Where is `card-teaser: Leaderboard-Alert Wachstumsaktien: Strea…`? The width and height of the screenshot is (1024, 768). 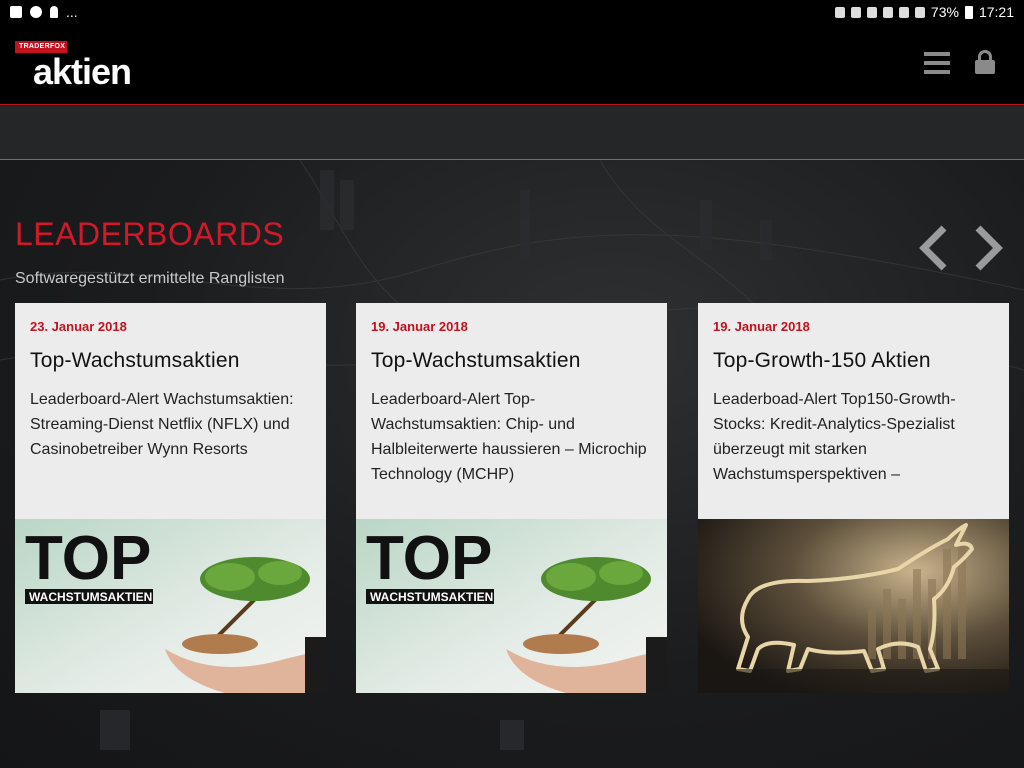 card-teaser: Leaderboard-Alert Wachstumsaktien: Strea… is located at coordinates (162, 424).